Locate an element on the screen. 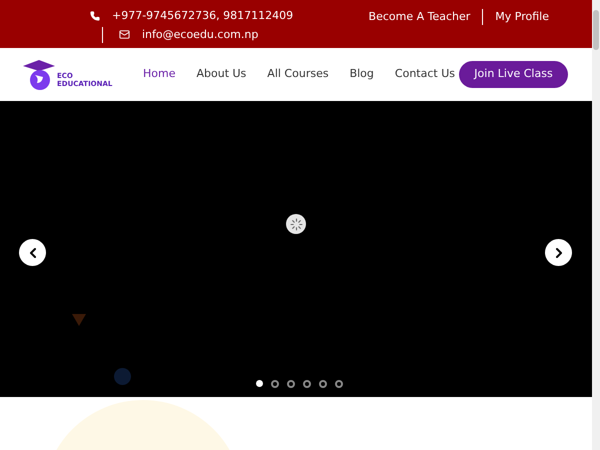  phone-number: +977-9745672736, 9817112409 is located at coordinates (203, 16).